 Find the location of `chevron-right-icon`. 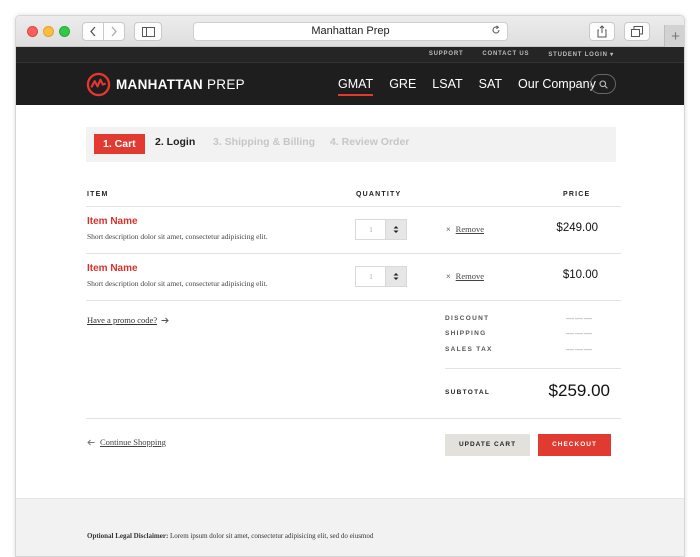

chevron-right-icon is located at coordinates (114, 31).